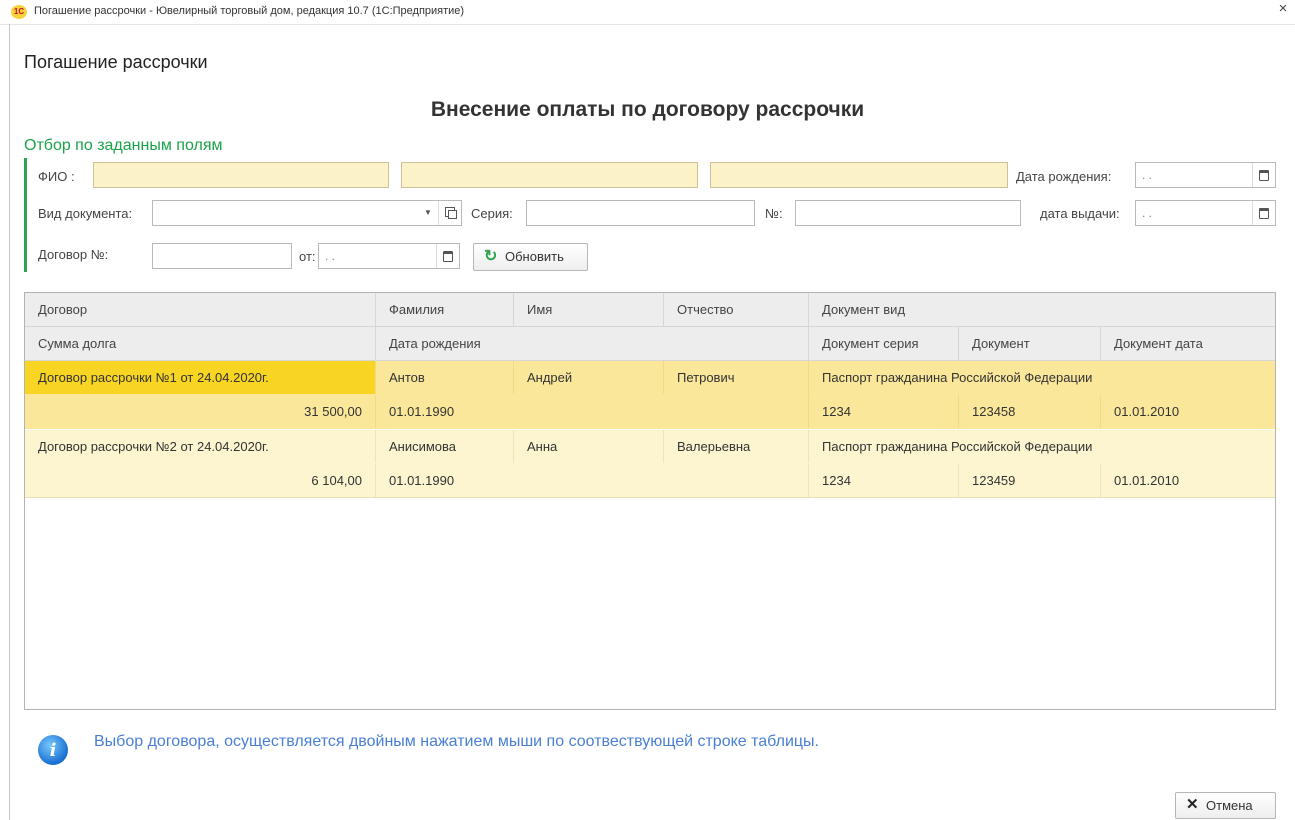 This screenshot has width=1295, height=820. I want to click on issue-date-label: дата выдачи:, so click(1080, 213).